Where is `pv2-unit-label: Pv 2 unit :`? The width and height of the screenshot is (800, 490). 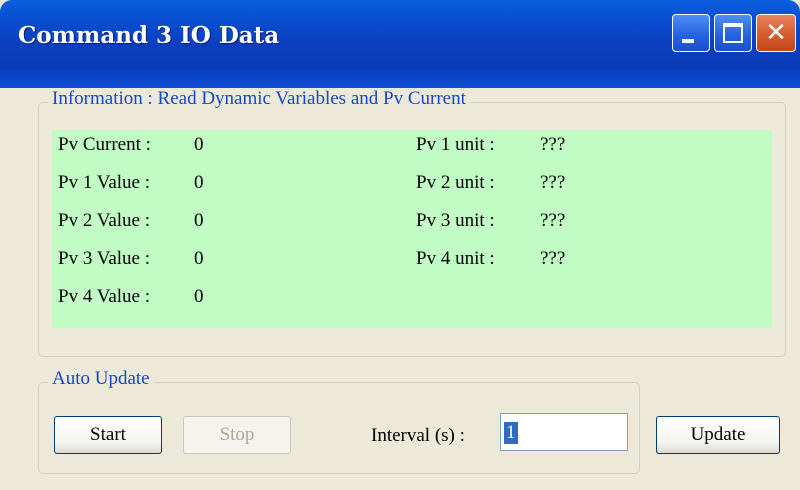 pv2-unit-label: Pv 2 unit : is located at coordinates (455, 182).